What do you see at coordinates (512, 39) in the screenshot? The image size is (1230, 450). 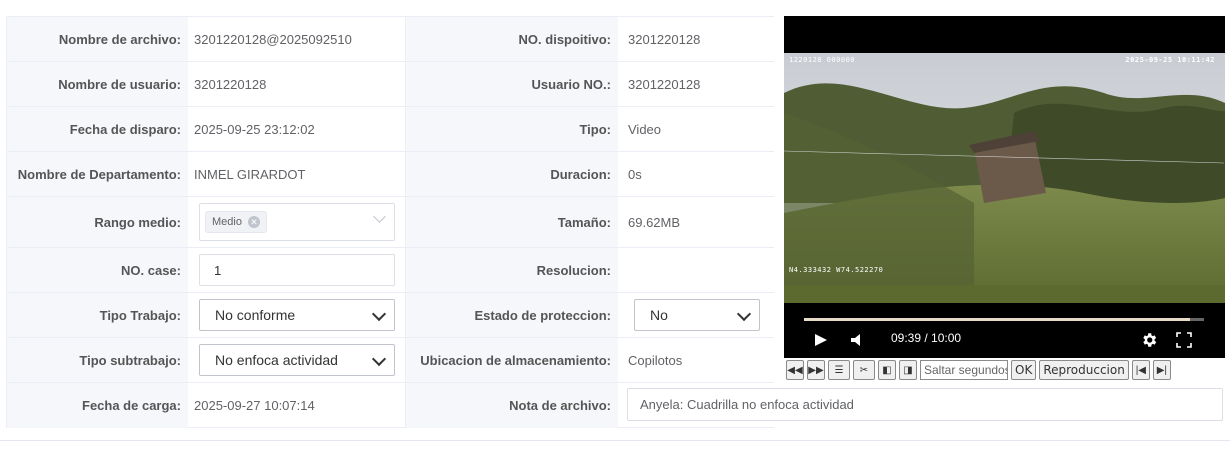 I see `label-device-no: NO. dispoitivo:` at bounding box center [512, 39].